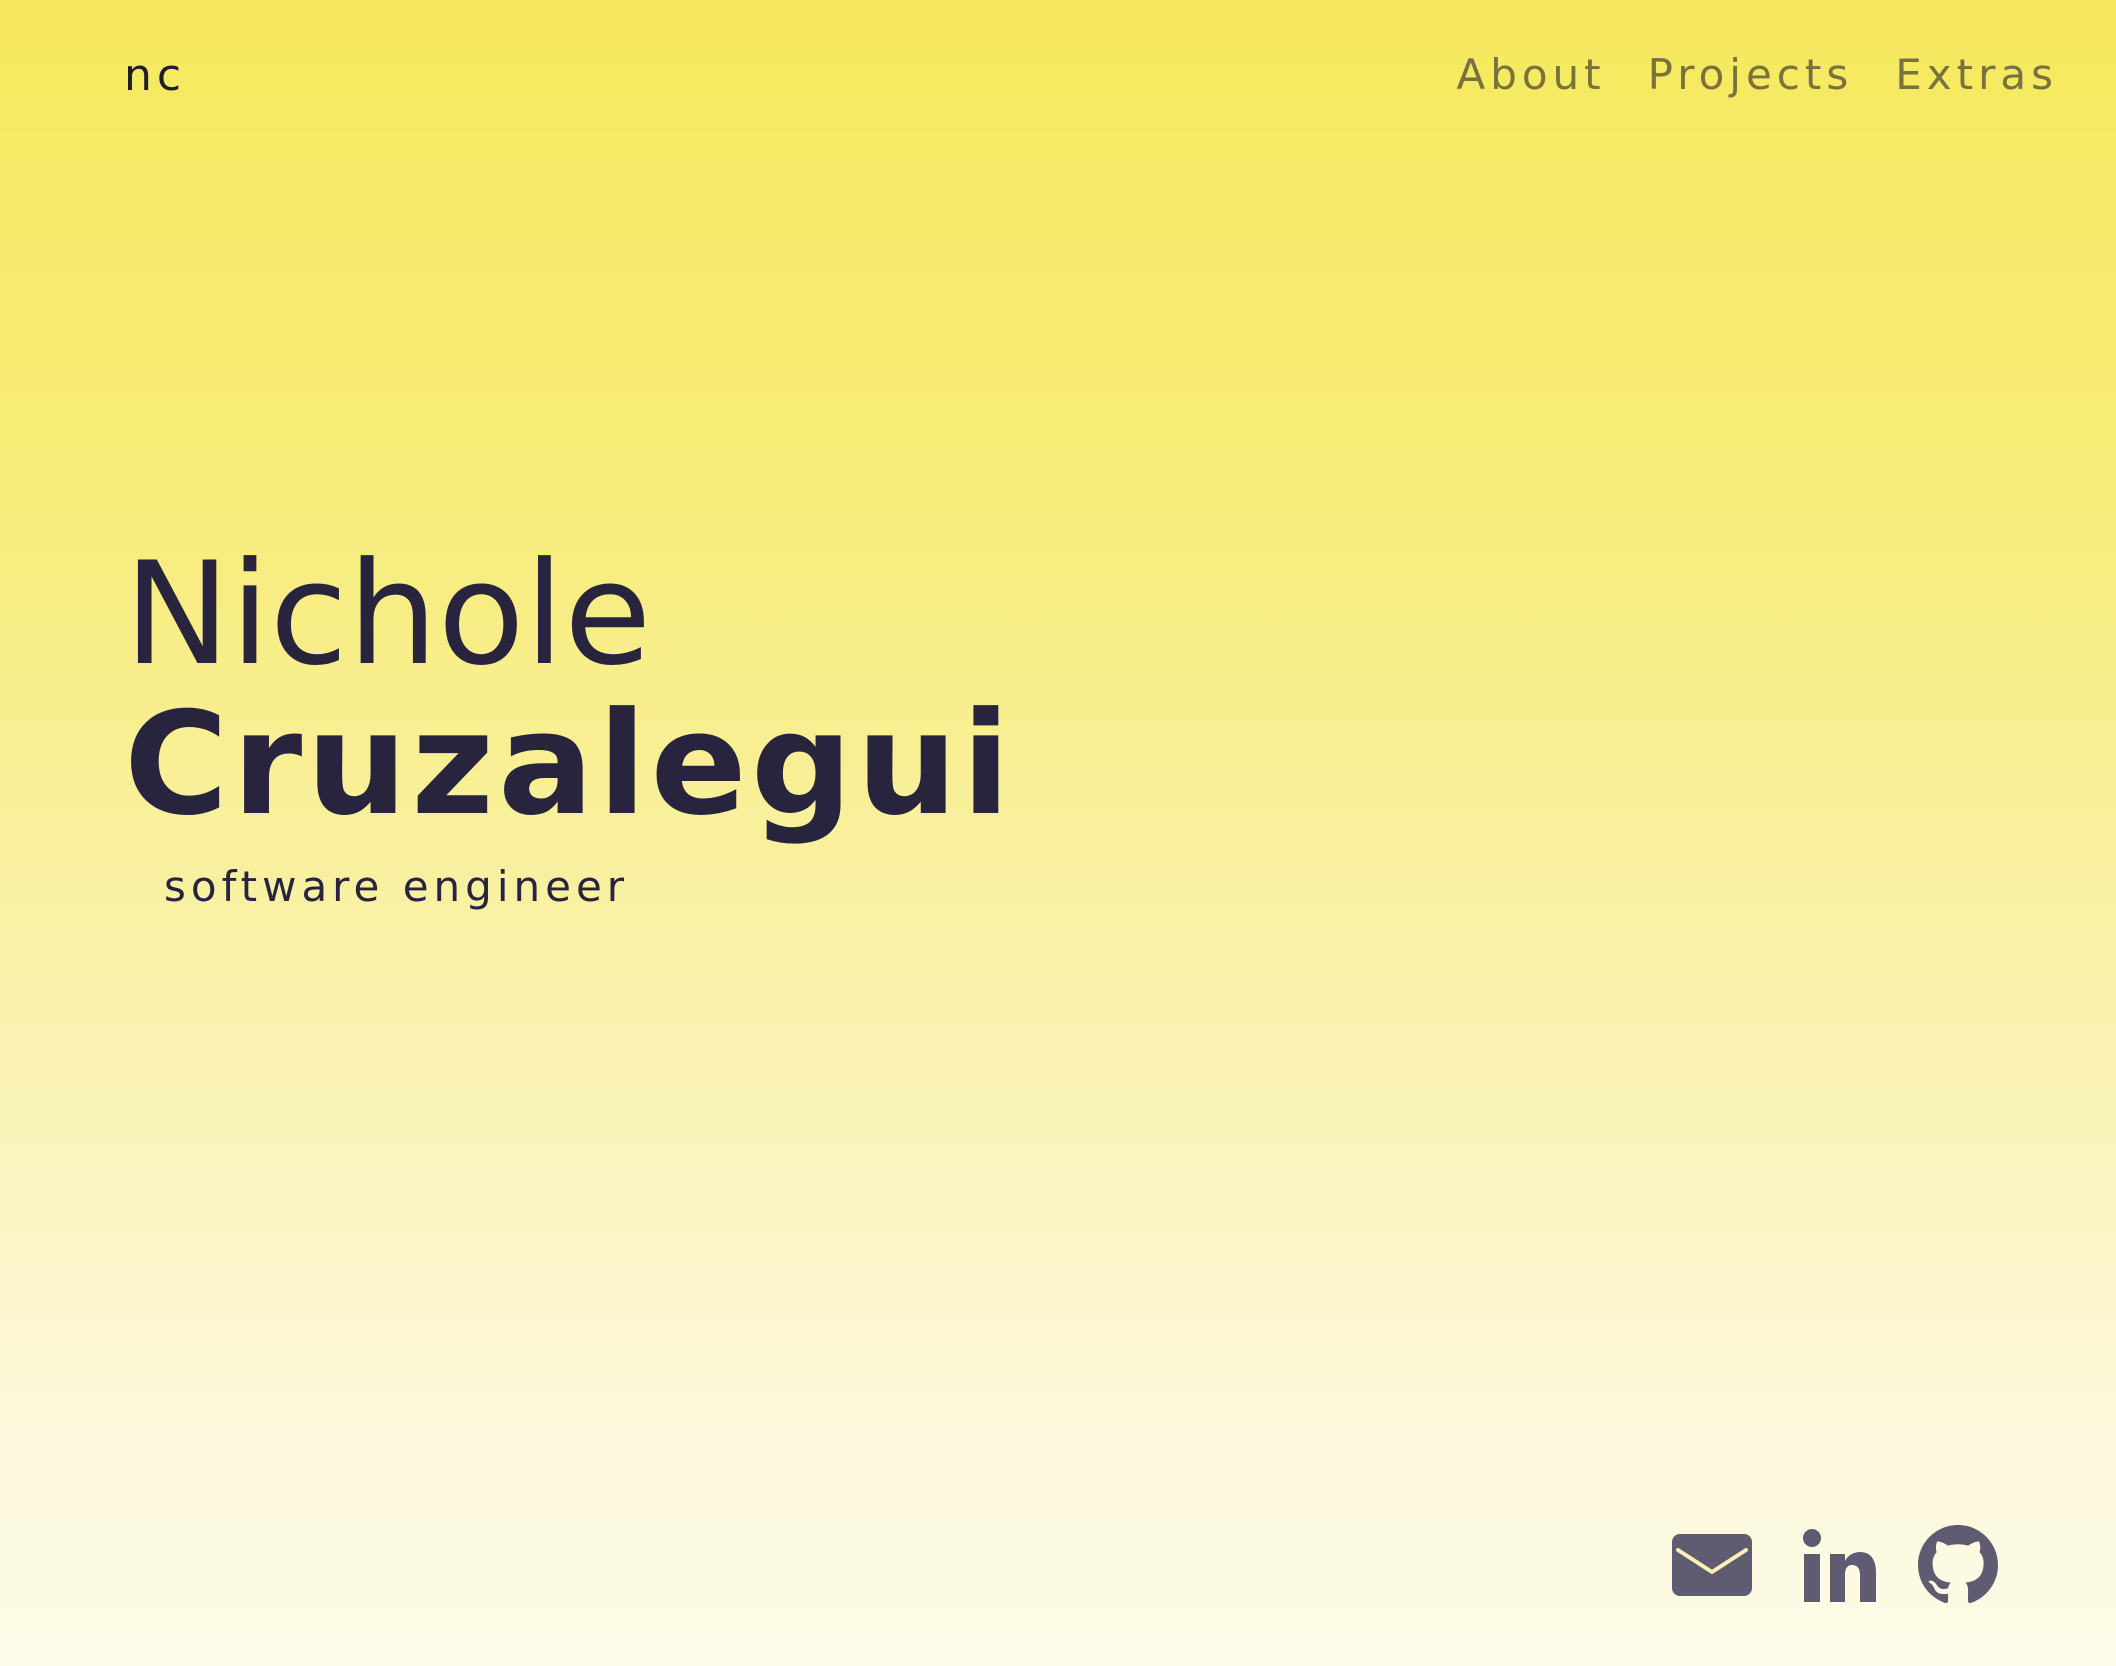 Image resolution: width=2116 pixels, height=1666 pixels. What do you see at coordinates (569, 764) in the screenshot?
I see `last-name: Cruzalegui` at bounding box center [569, 764].